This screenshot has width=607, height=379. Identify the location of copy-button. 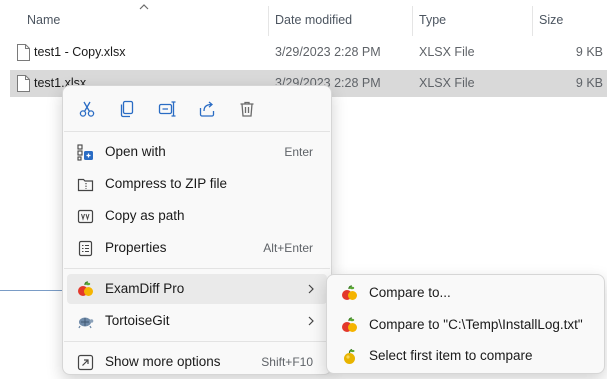
(127, 109).